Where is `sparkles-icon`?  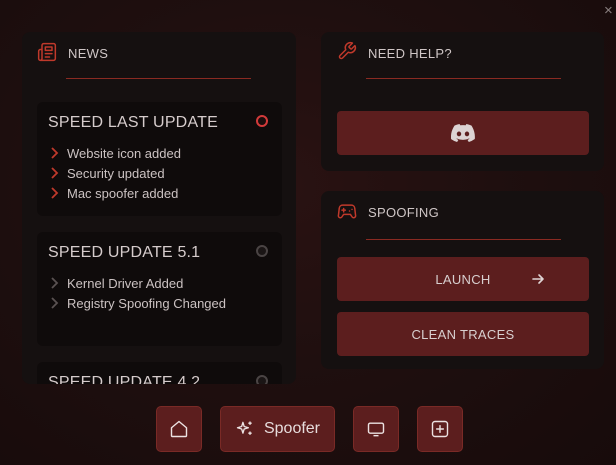 sparkles-icon is located at coordinates (244, 428).